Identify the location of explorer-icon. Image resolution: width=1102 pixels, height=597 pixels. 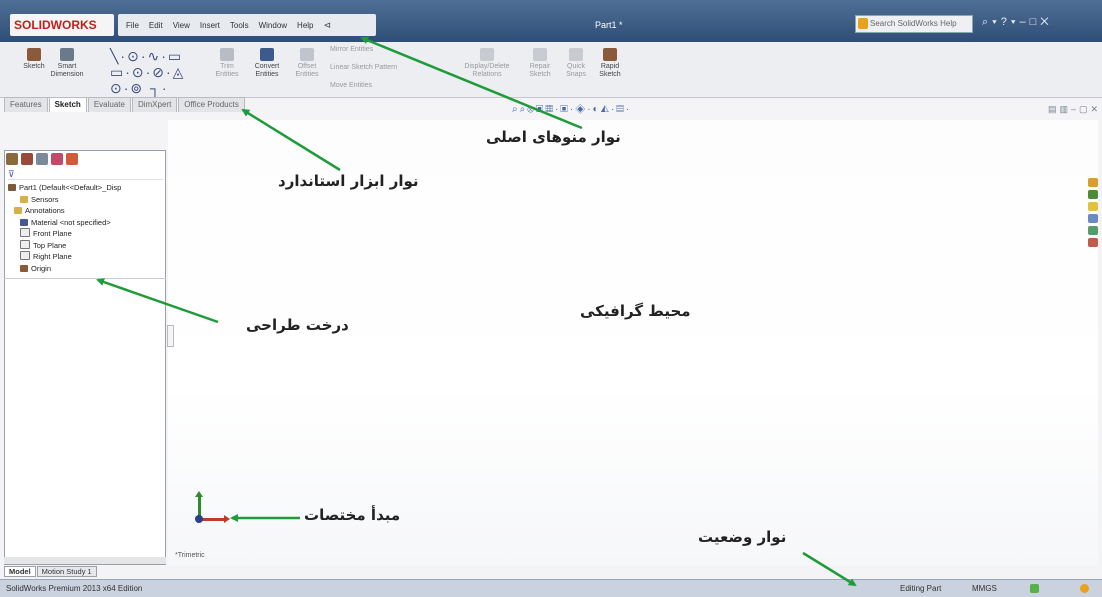
(1093, 218).